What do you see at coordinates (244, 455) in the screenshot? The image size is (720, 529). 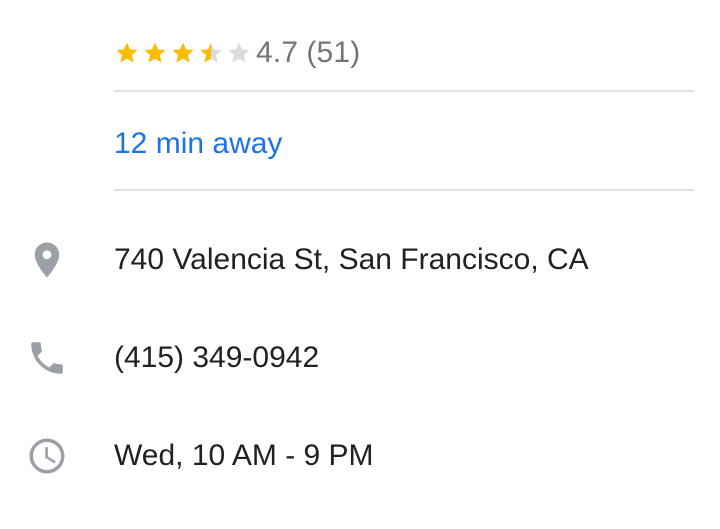 I see `hours-text: Wed, 10 AM - 9 PM` at bounding box center [244, 455].